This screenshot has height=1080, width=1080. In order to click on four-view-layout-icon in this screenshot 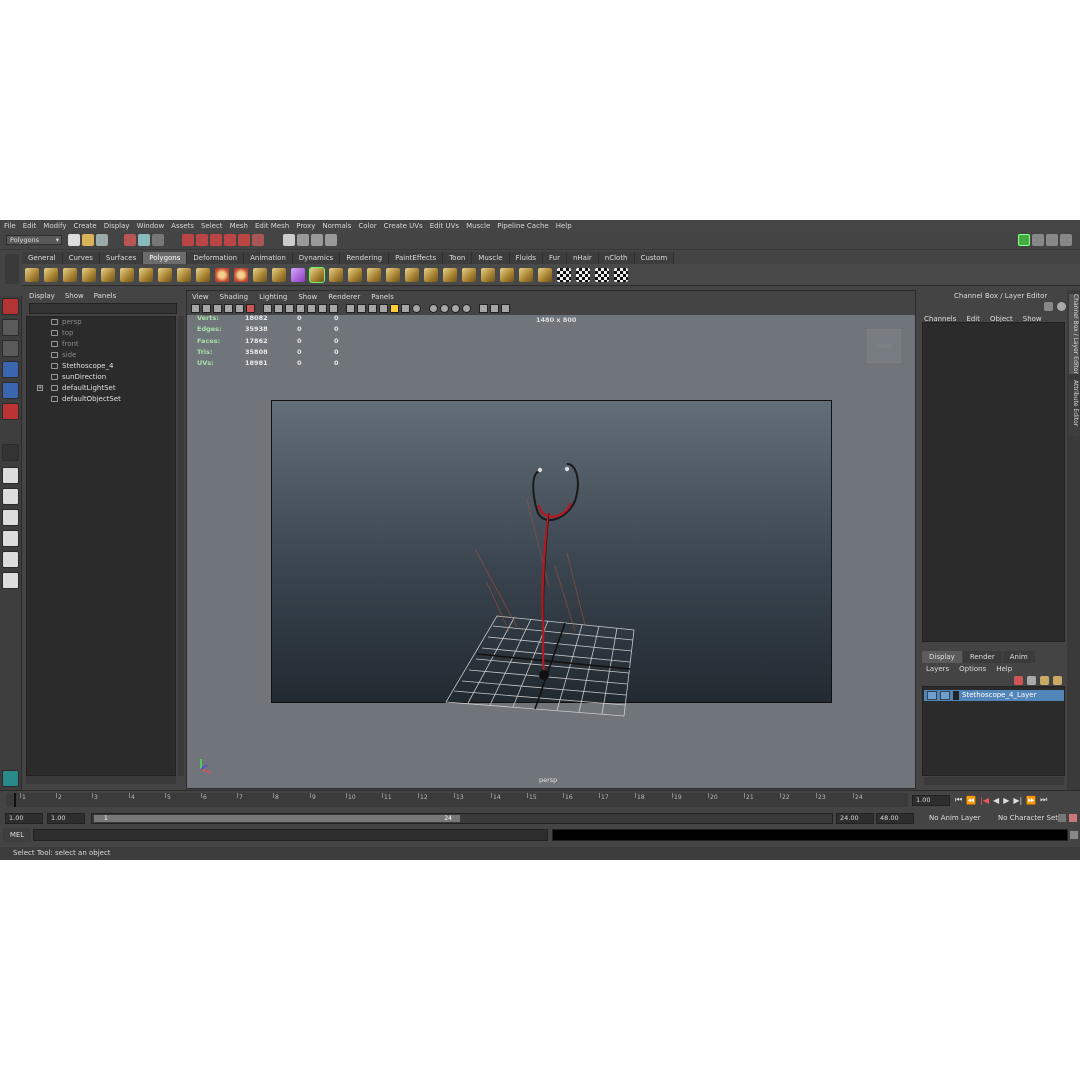, I will do `click(10, 496)`.